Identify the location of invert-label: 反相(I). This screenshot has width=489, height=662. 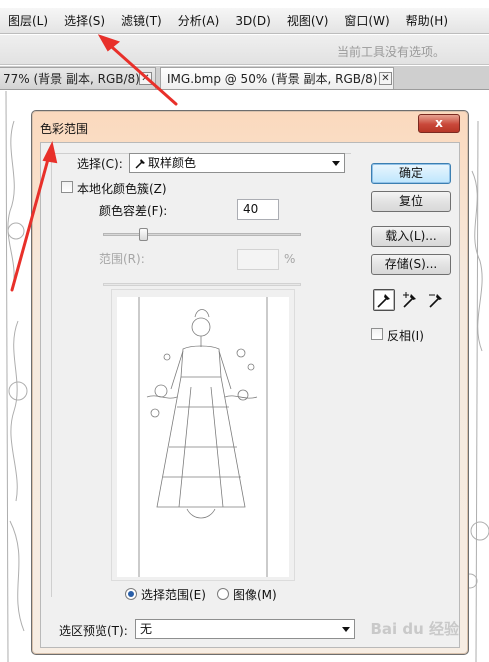
(405, 336).